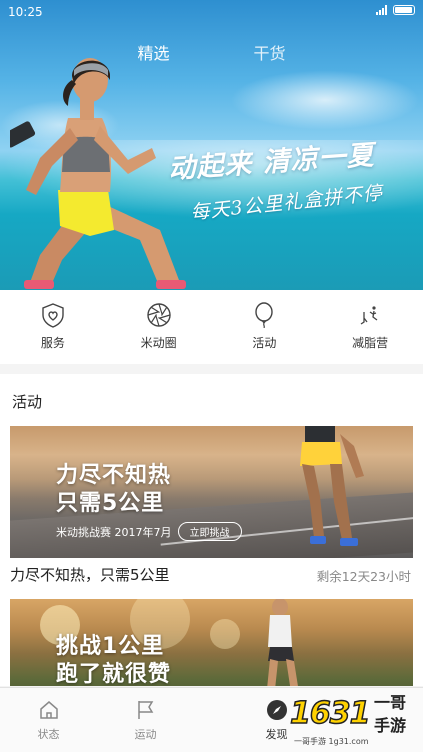 The image size is (423, 752). What do you see at coordinates (98, 173) in the screenshot?
I see `runner-illustration` at bounding box center [98, 173].